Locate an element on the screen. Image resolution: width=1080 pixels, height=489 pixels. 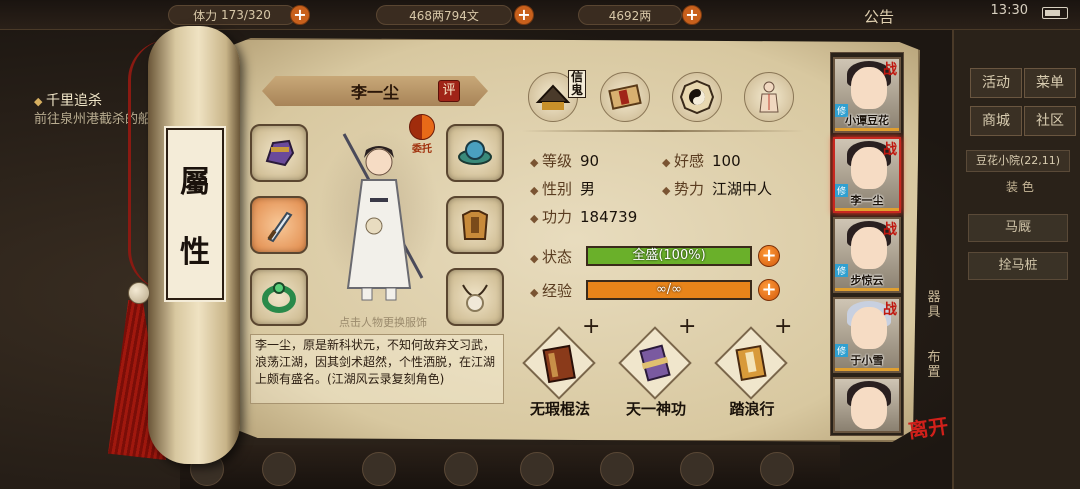
location-label: 豆花小院(22,11) is located at coordinates (1018, 161).